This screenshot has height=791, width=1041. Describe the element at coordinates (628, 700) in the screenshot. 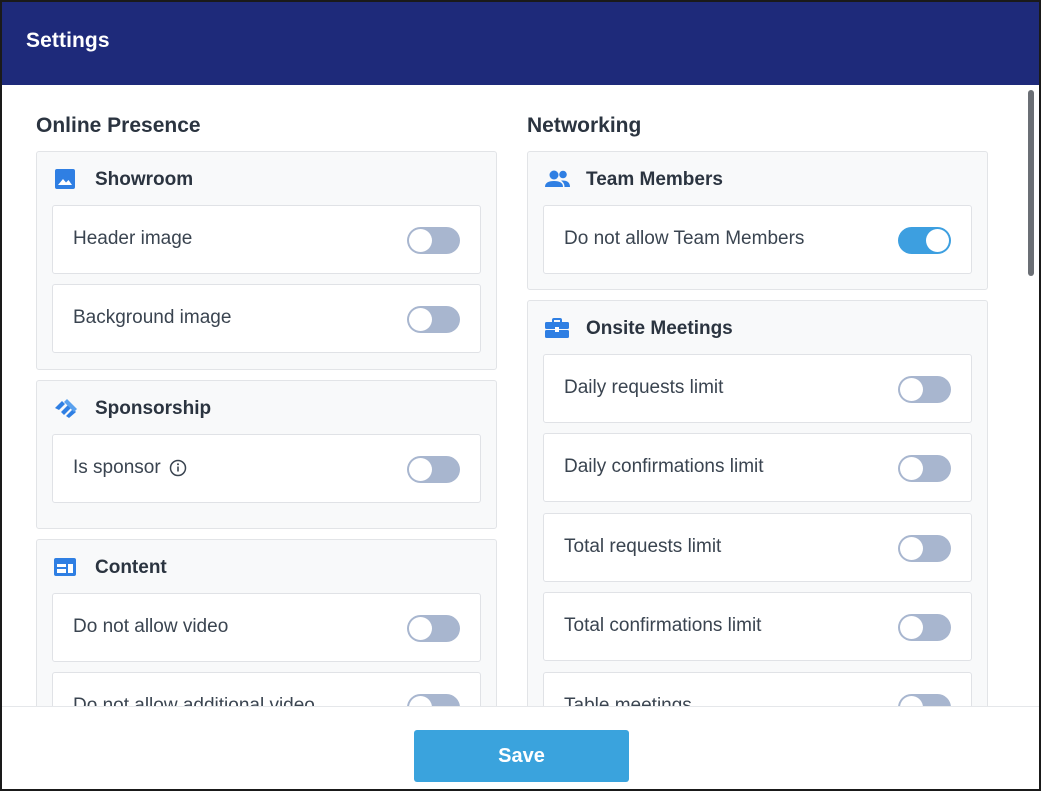

I see `setting-label: Table meetings` at that location.